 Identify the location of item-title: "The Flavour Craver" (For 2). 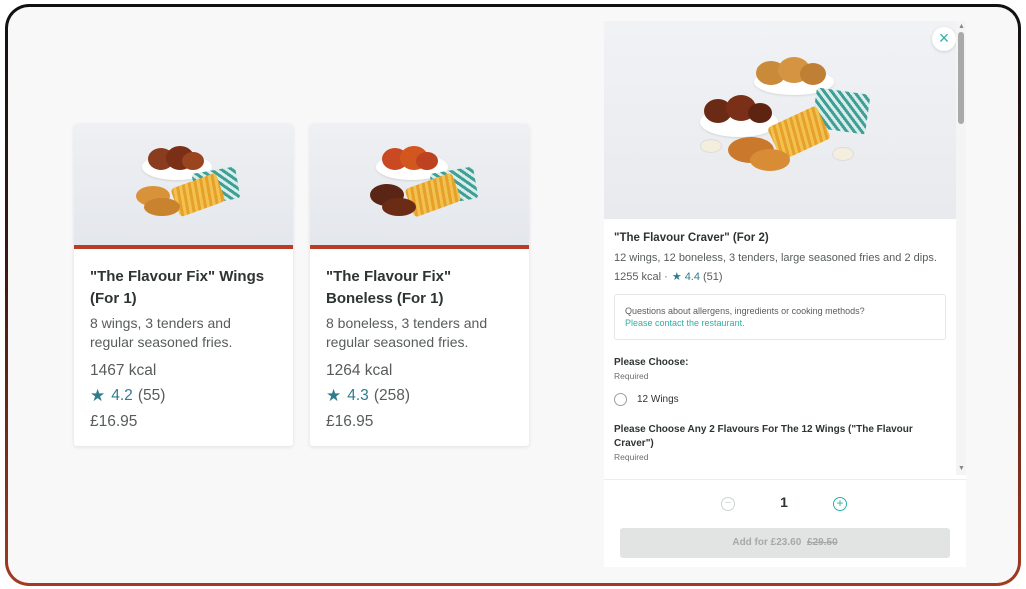
(691, 238).